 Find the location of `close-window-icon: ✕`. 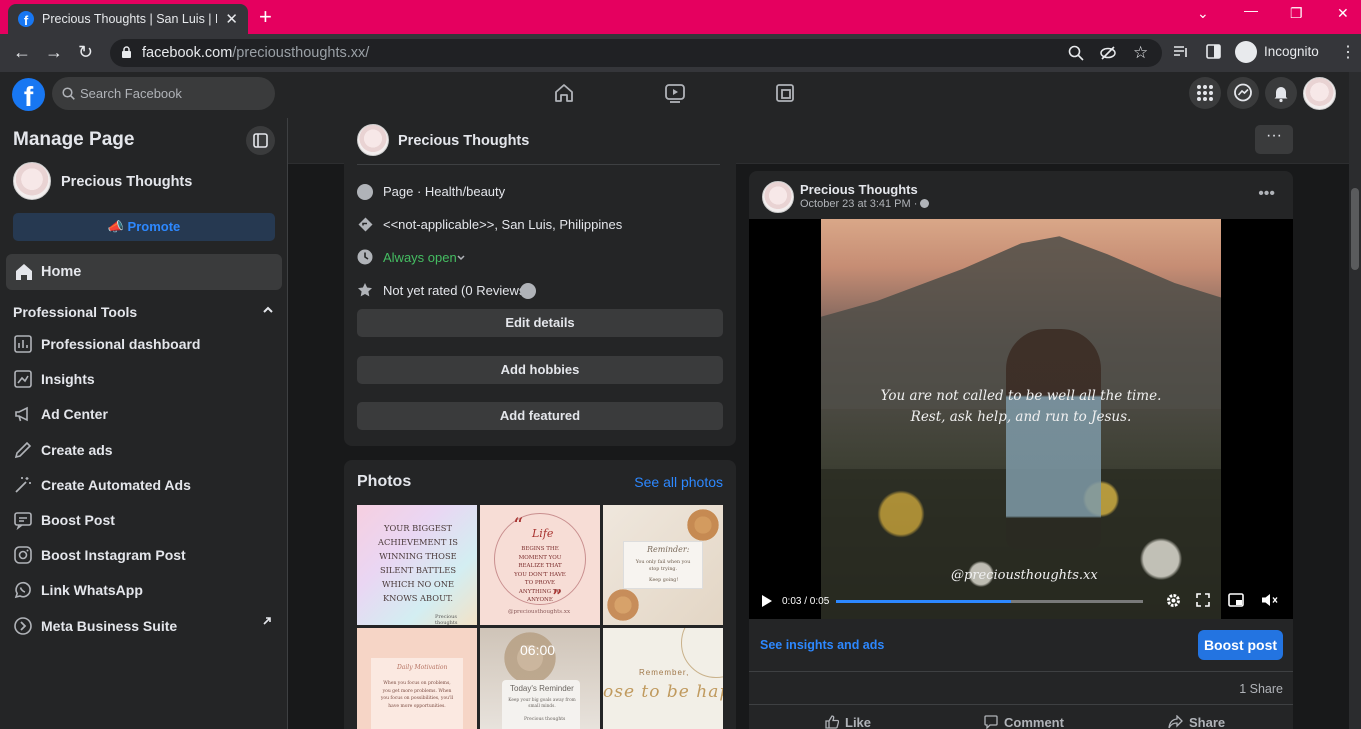

close-window-icon: ✕ is located at coordinates (1343, 13).